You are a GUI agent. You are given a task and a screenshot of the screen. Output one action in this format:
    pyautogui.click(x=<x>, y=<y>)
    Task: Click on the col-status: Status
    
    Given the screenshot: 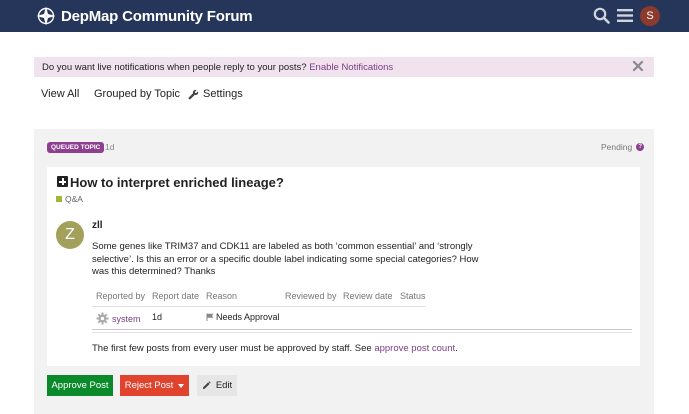 What is the action you would take?
    pyautogui.click(x=413, y=296)
    